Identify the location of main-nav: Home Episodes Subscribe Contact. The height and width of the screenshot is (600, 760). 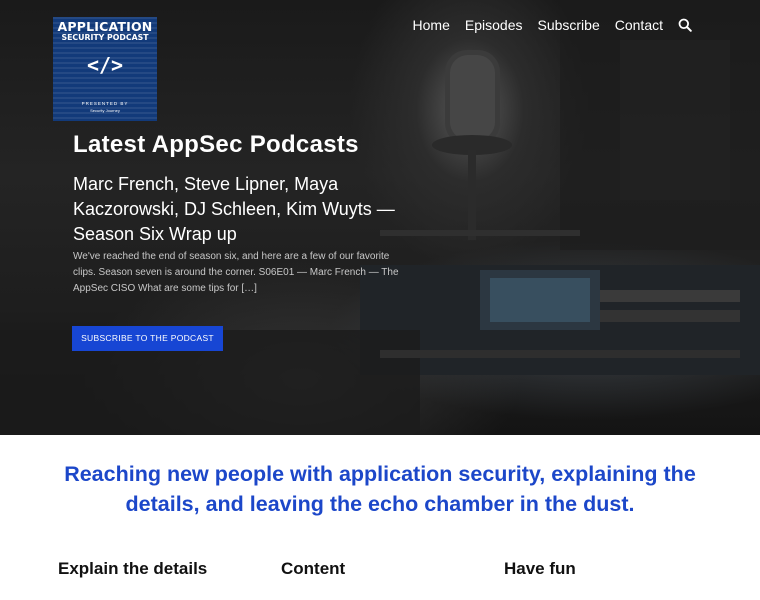
(545, 25).